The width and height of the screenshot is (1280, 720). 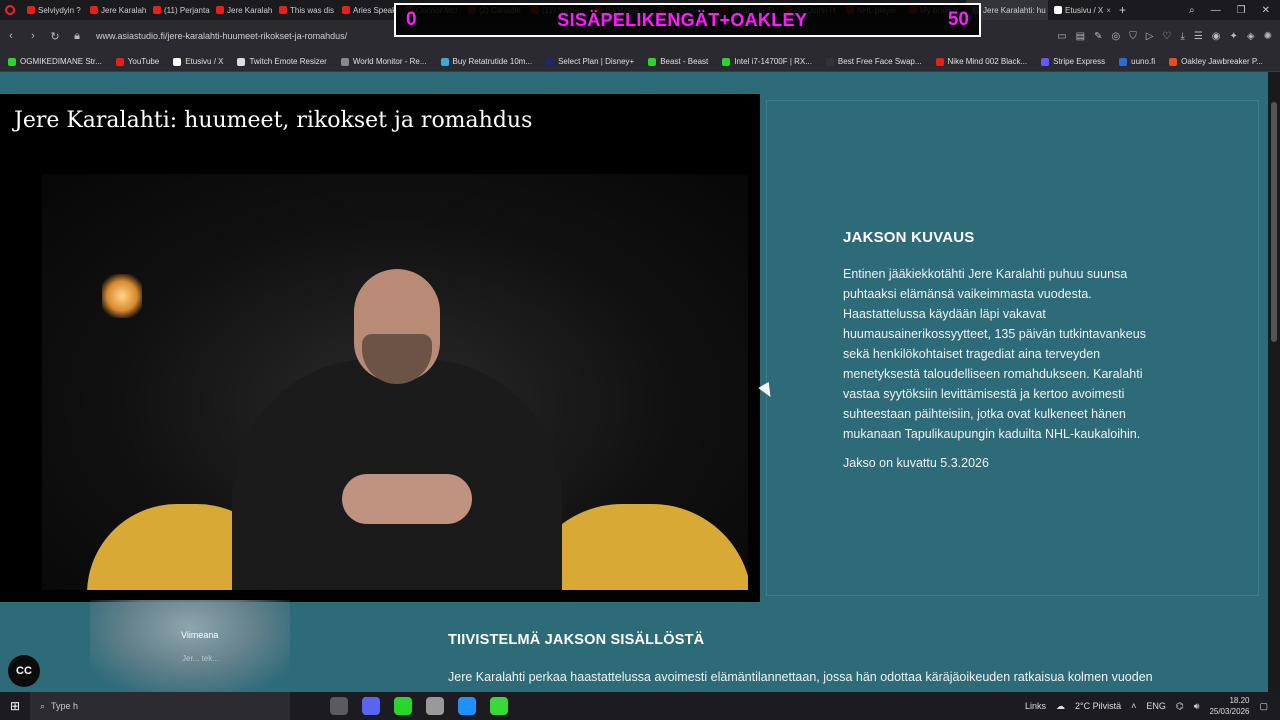 I want to click on tab-x: Etusivu / X ×, so click(x=1079, y=10).